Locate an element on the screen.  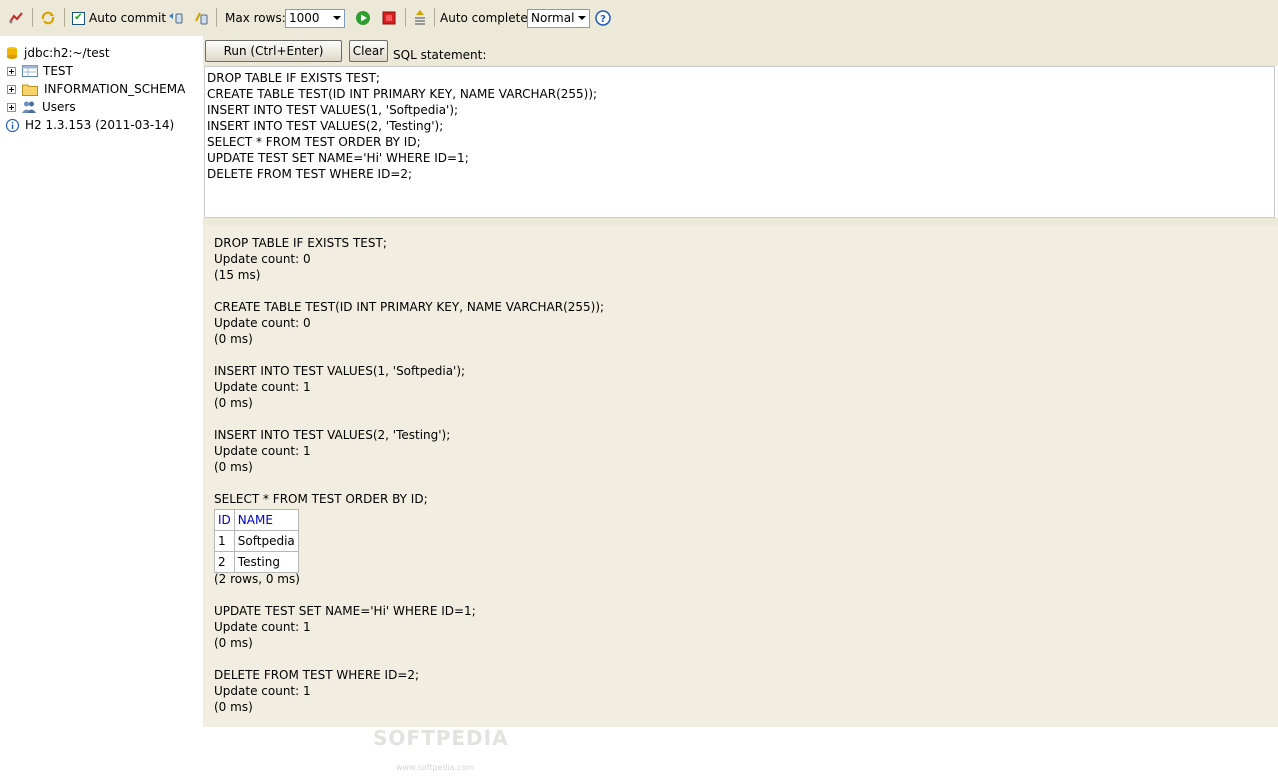
rollback-icon is located at coordinates (202, 18).